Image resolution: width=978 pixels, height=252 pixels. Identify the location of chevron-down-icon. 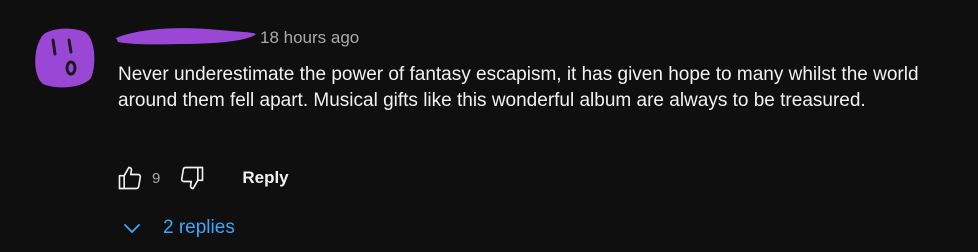
(132, 228).